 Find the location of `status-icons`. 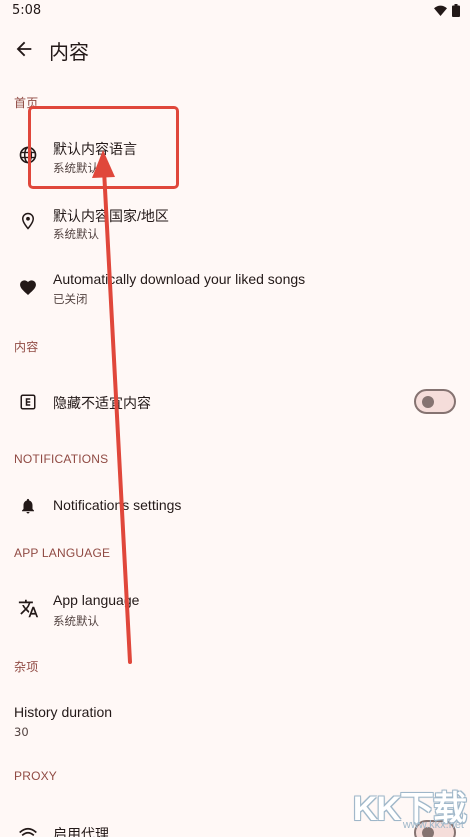

status-icons is located at coordinates (447, 10).